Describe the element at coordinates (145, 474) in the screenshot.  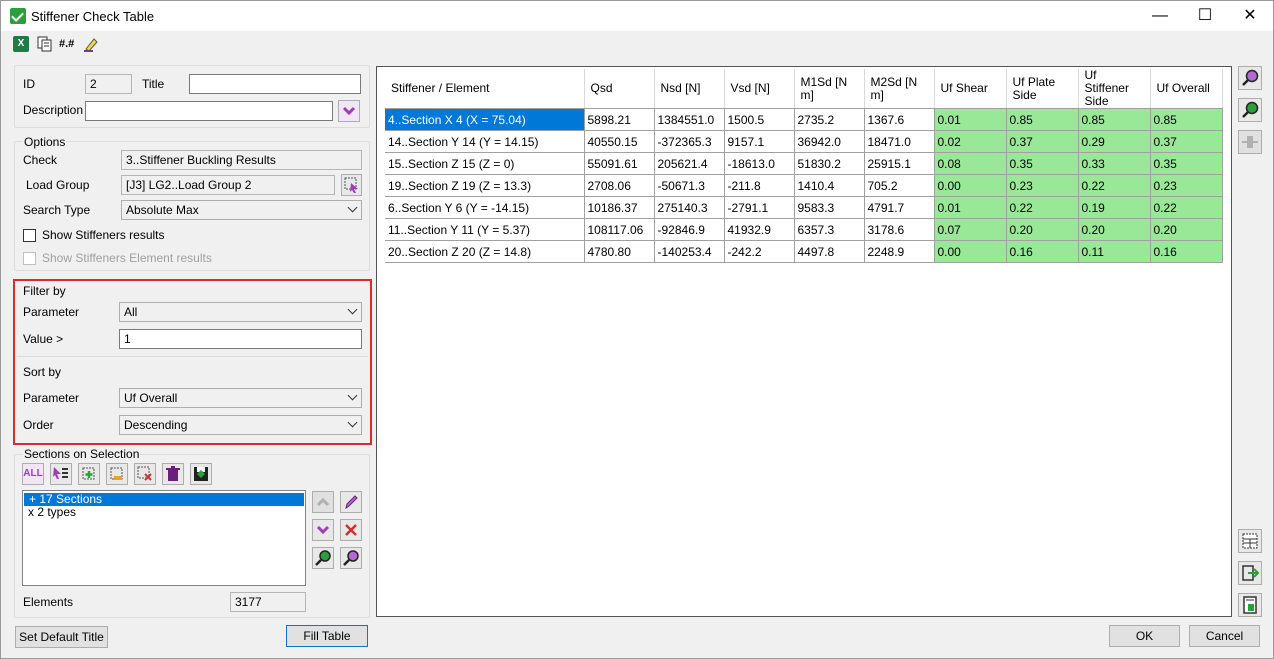
I see `remove-section-button` at that location.